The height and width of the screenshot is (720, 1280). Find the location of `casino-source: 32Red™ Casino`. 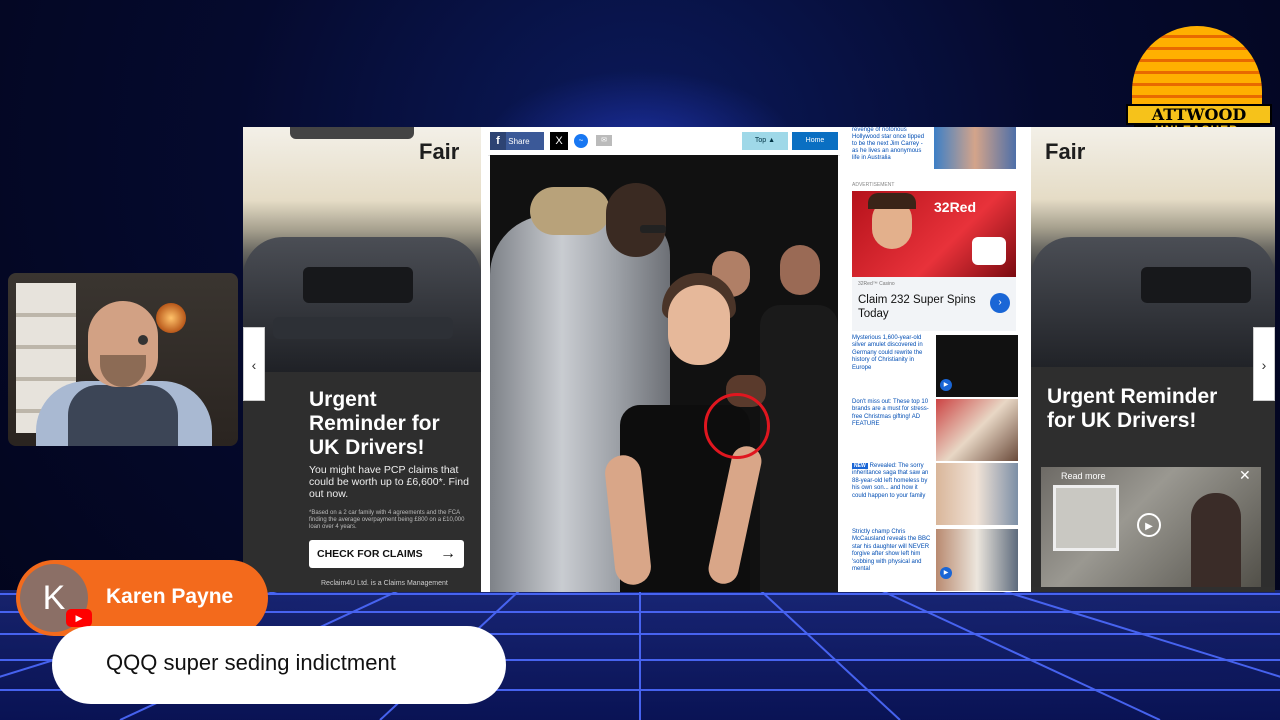

casino-source: 32Red™ Casino is located at coordinates (876, 284).